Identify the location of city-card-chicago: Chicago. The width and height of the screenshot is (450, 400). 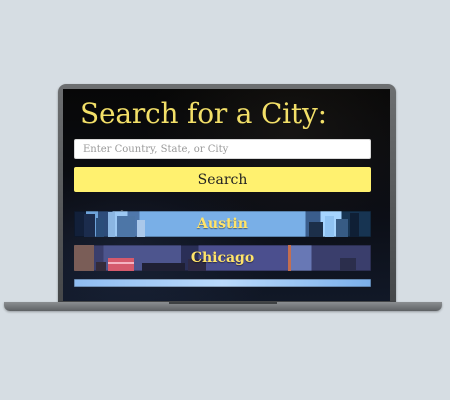
(222, 258).